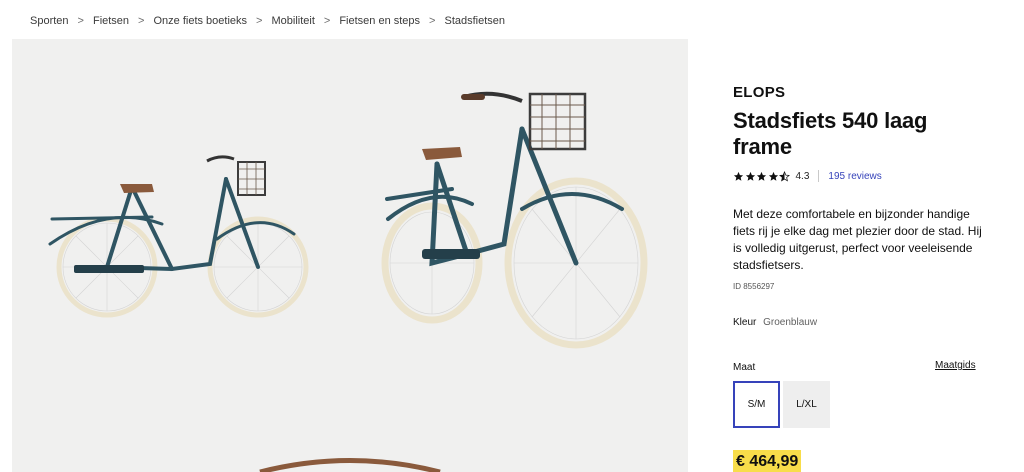  What do you see at coordinates (756, 404) in the screenshot?
I see `size-option-sm: S/M` at bounding box center [756, 404].